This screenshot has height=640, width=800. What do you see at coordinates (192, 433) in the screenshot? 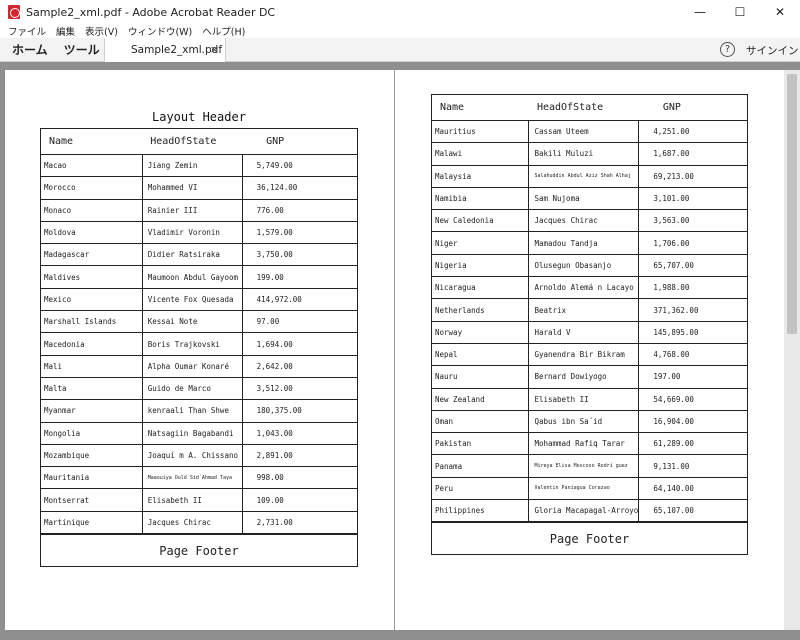
I see `head-of-state-cell: Natsagiin Bagabandi` at bounding box center [192, 433].